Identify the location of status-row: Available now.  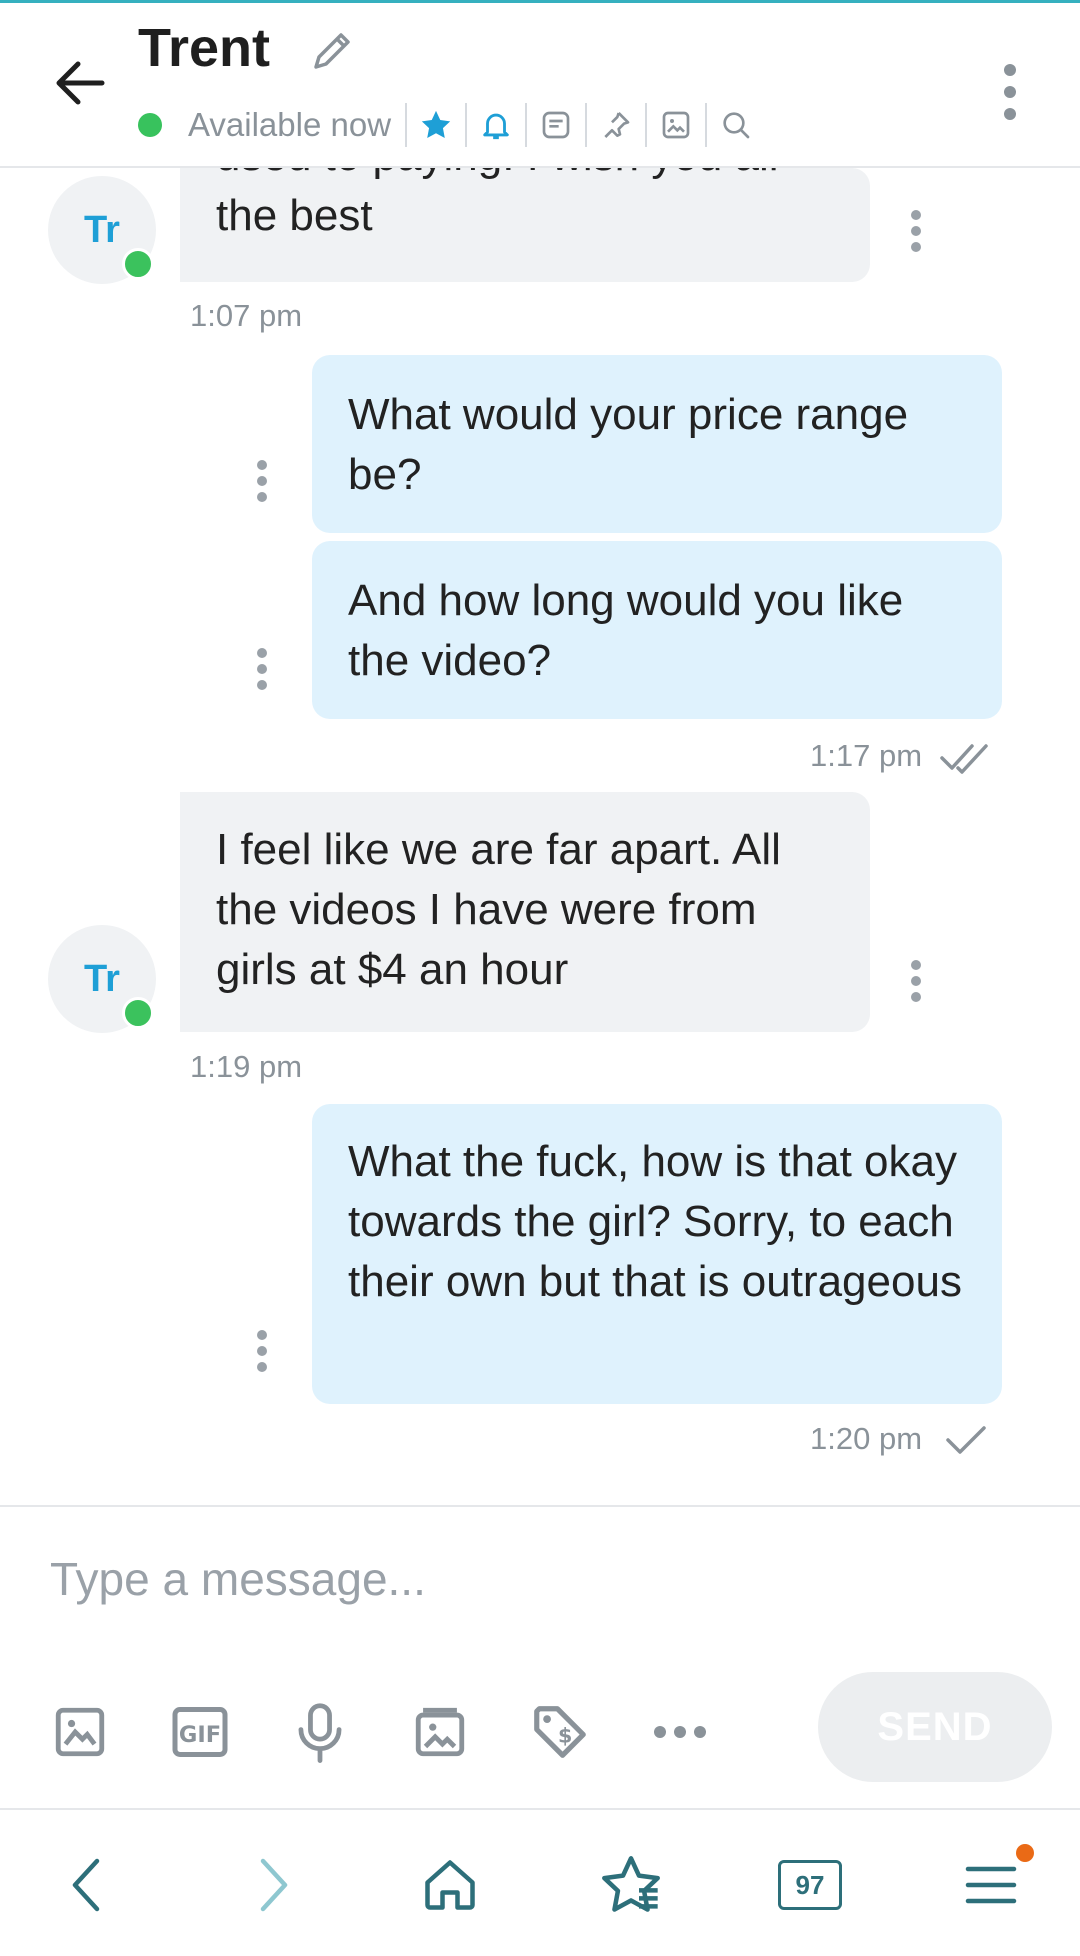
(451, 125).